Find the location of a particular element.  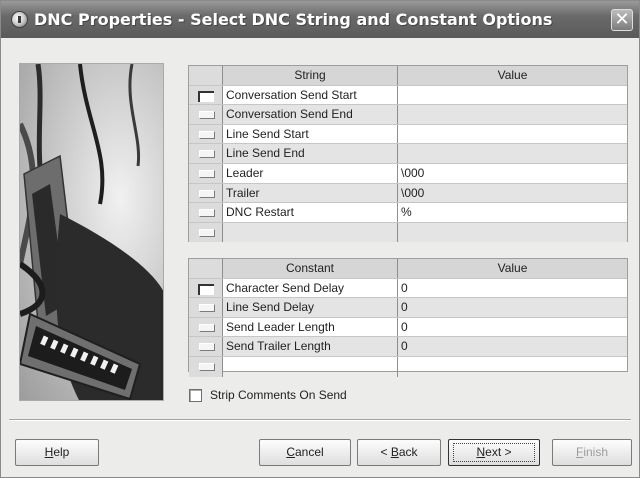

finish-button: Finish is located at coordinates (592, 452).